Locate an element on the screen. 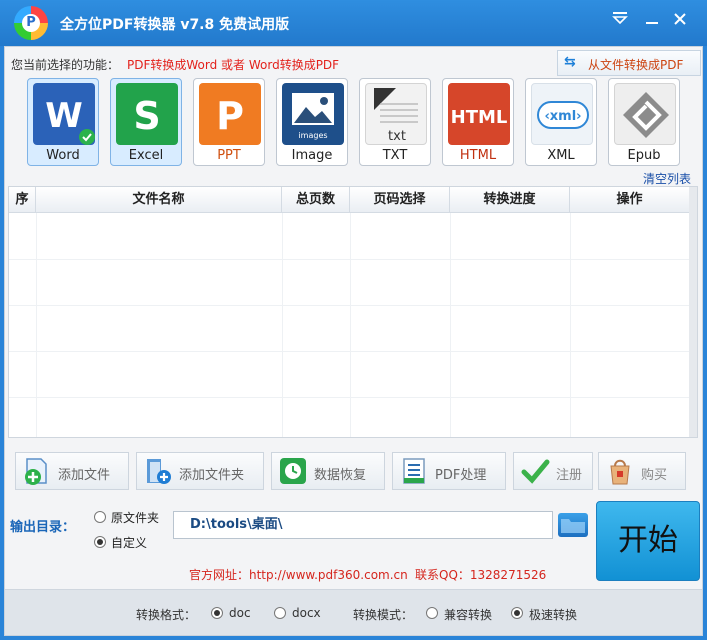  output-directory-label: 输出目录： is located at coordinates (43, 527).